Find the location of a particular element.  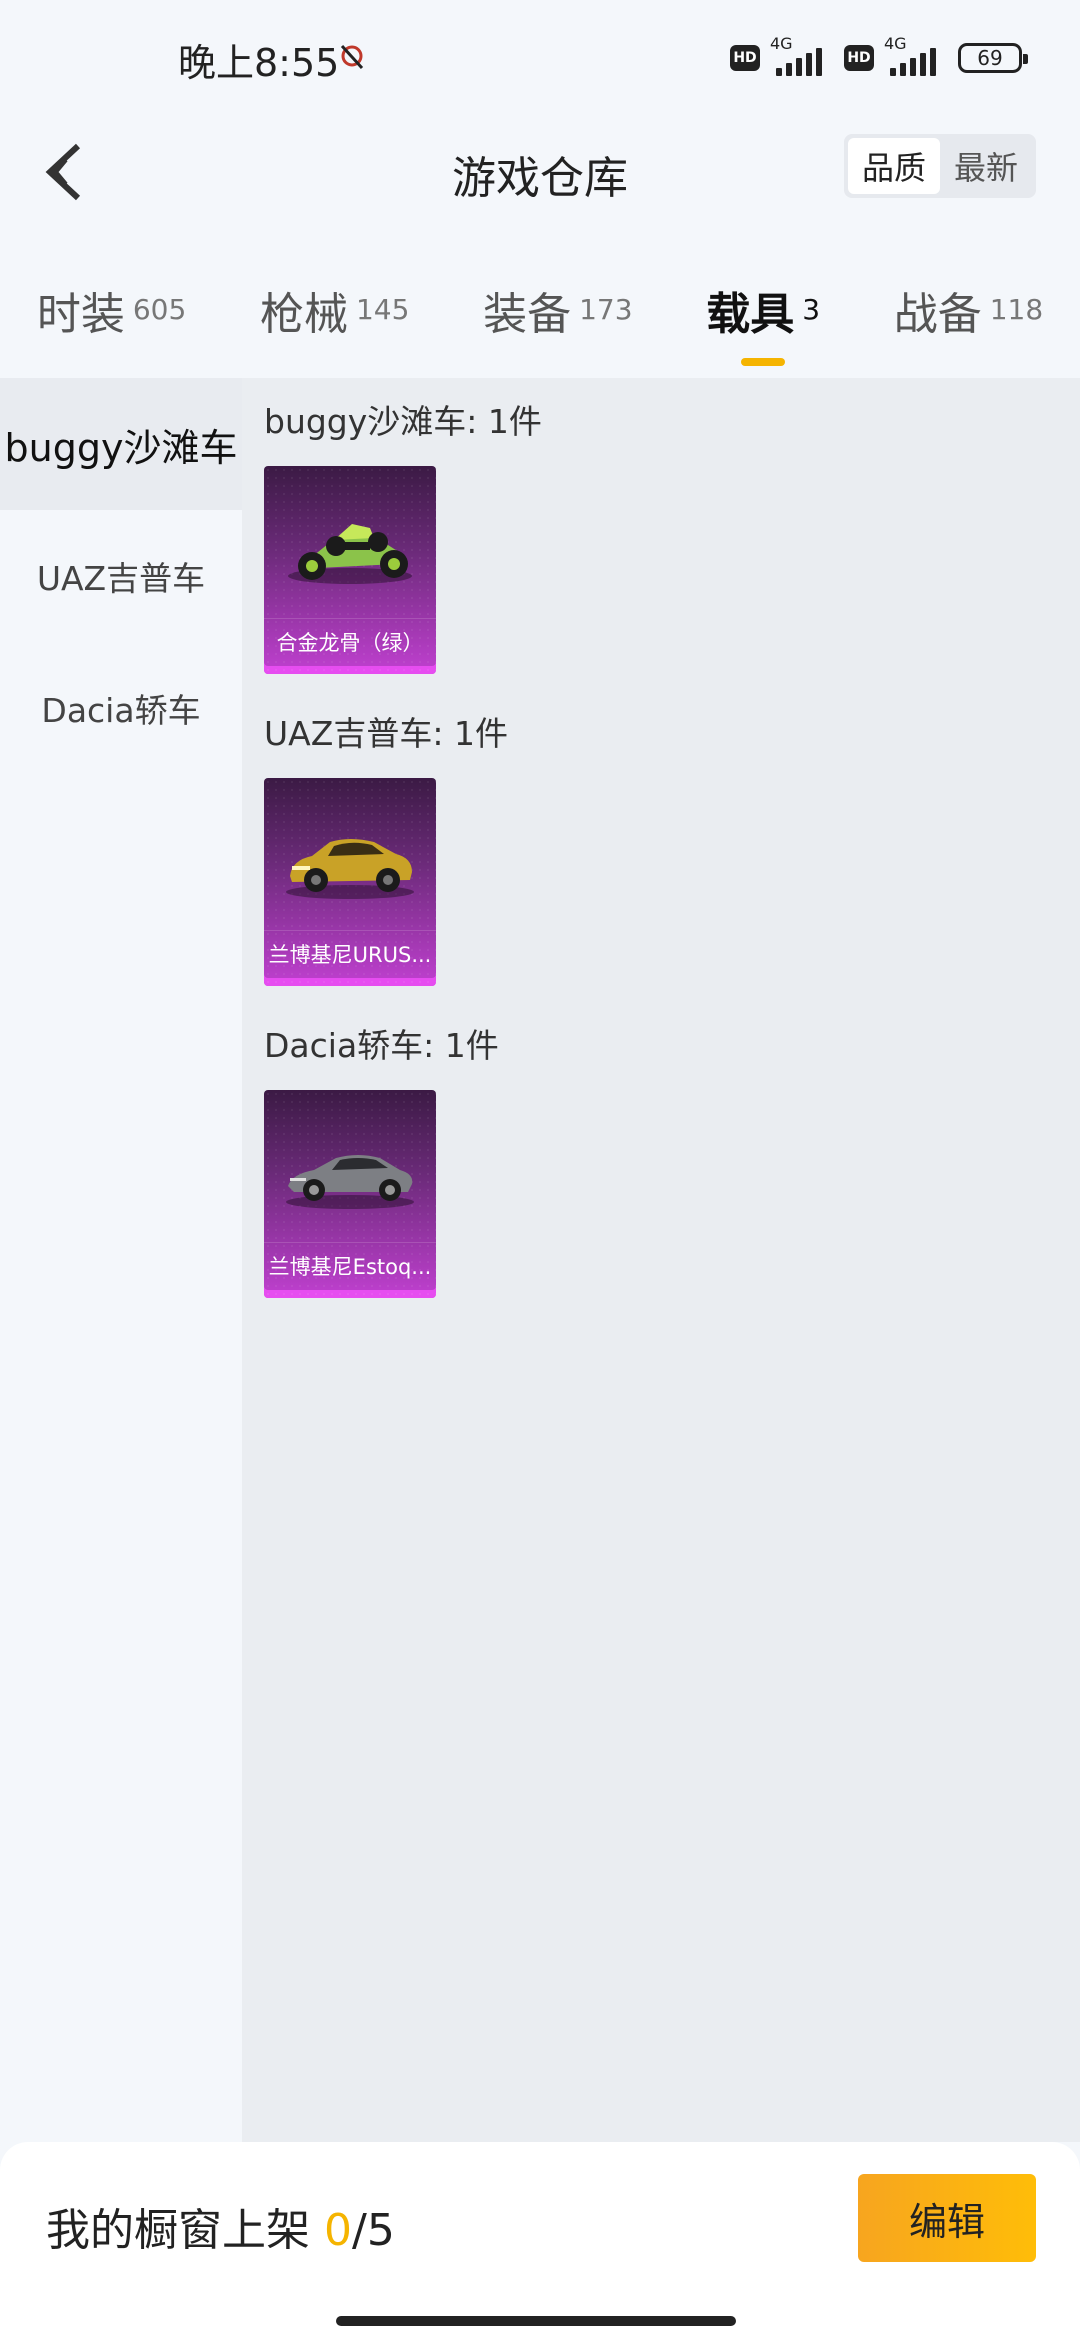

buggy-vehicle-icon is located at coordinates (350, 554).